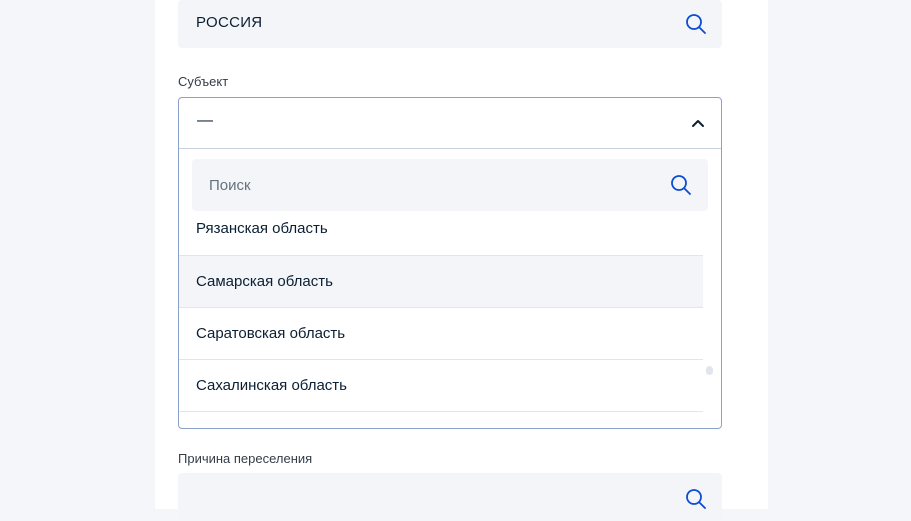 The height and width of the screenshot is (521, 911). Describe the element at coordinates (450, 123) in the screenshot. I see `subject-select: —` at that location.